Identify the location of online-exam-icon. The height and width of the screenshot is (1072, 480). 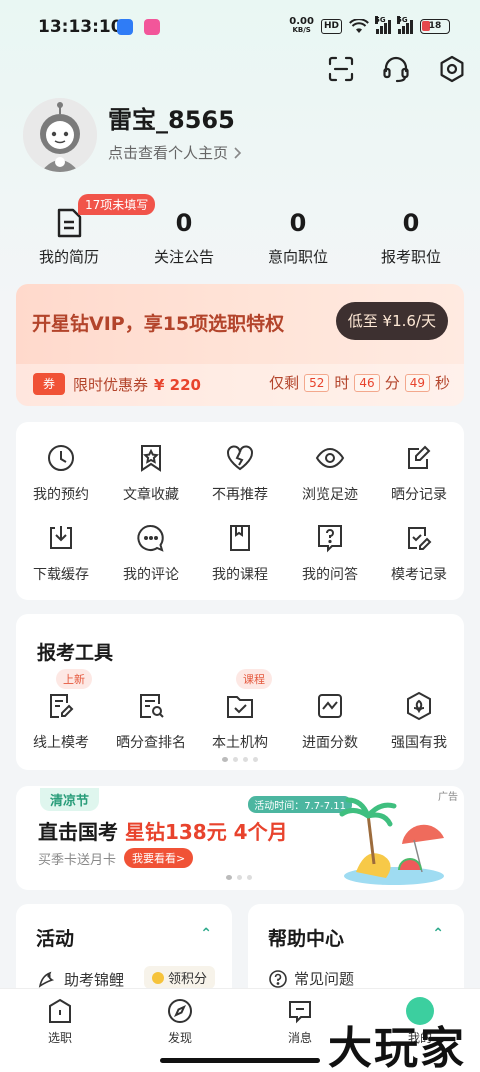
(61, 706).